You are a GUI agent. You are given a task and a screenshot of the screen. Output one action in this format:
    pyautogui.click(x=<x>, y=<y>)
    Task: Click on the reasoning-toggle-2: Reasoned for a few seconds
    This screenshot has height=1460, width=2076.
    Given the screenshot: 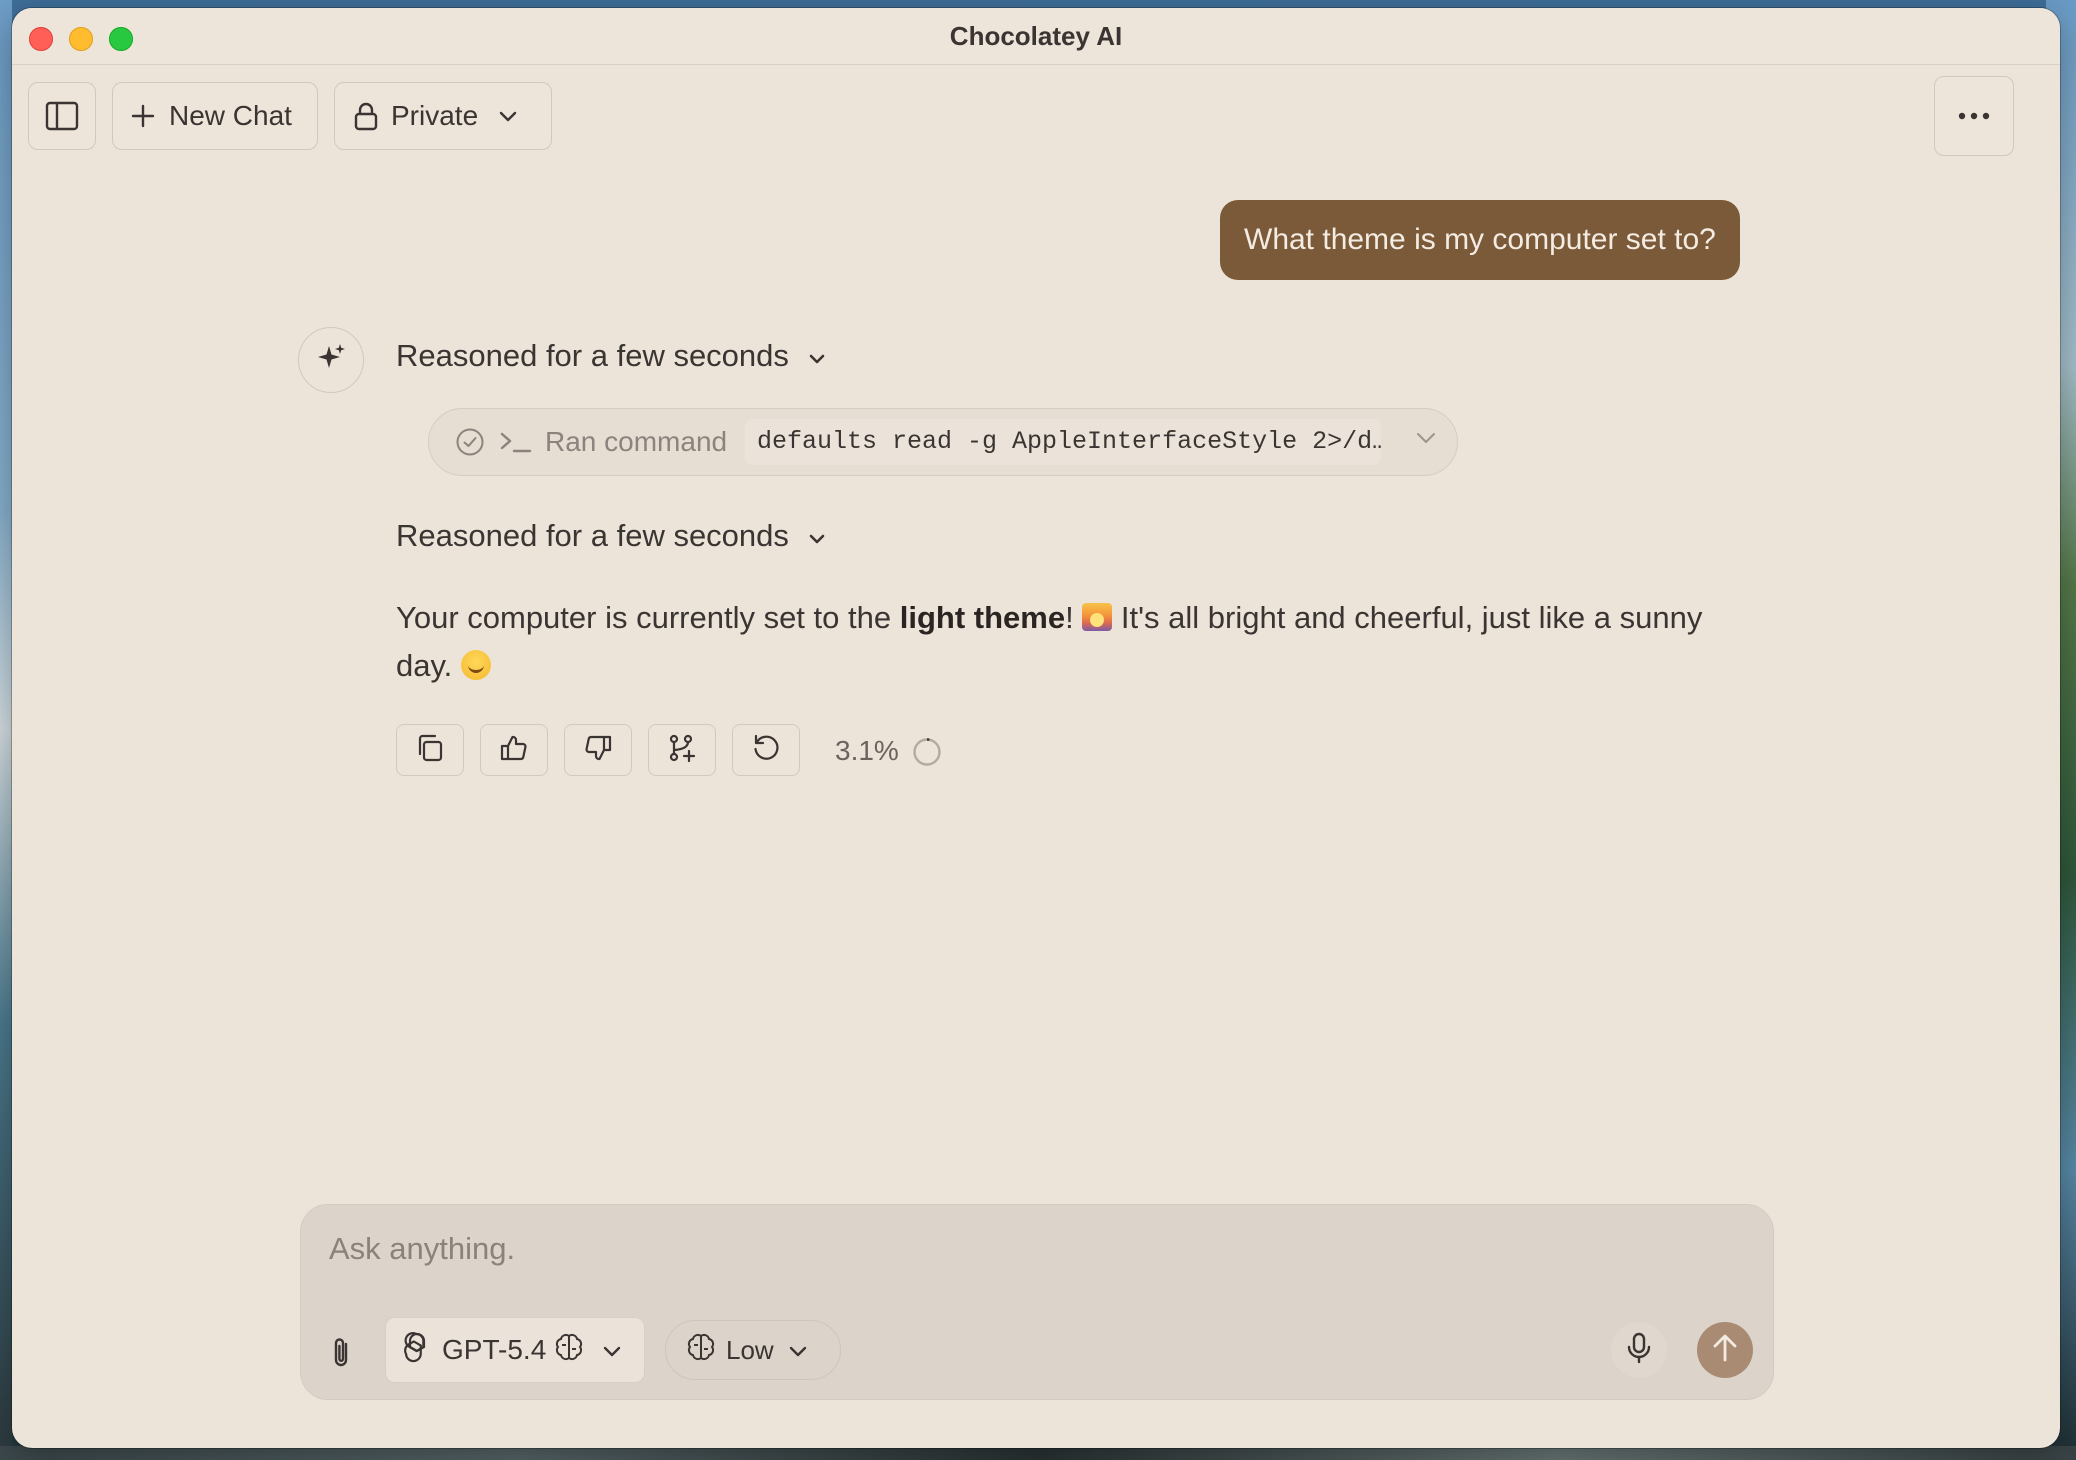 What is the action you would take?
    pyautogui.click(x=611, y=536)
    